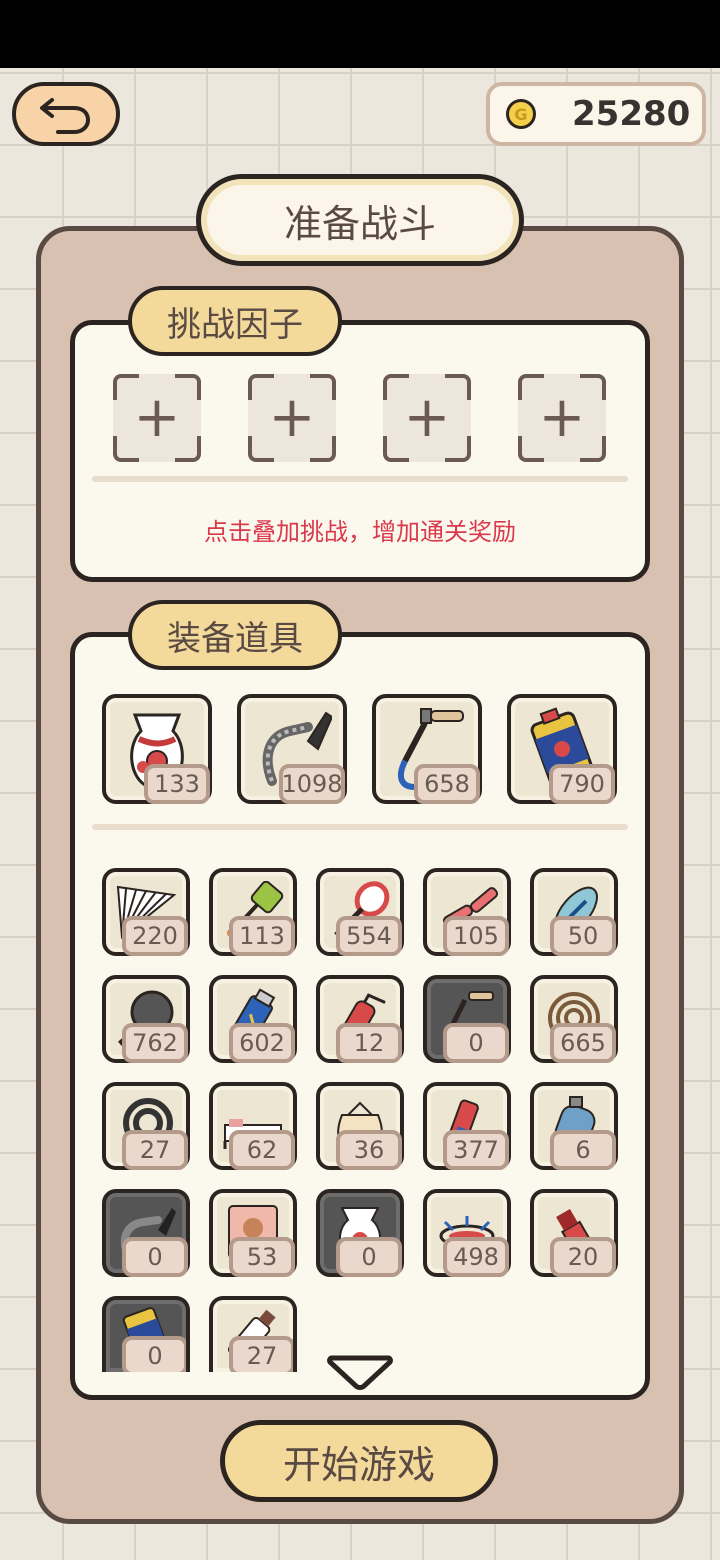  I want to click on inventory-item-fly-swatter: 113, so click(253, 912).